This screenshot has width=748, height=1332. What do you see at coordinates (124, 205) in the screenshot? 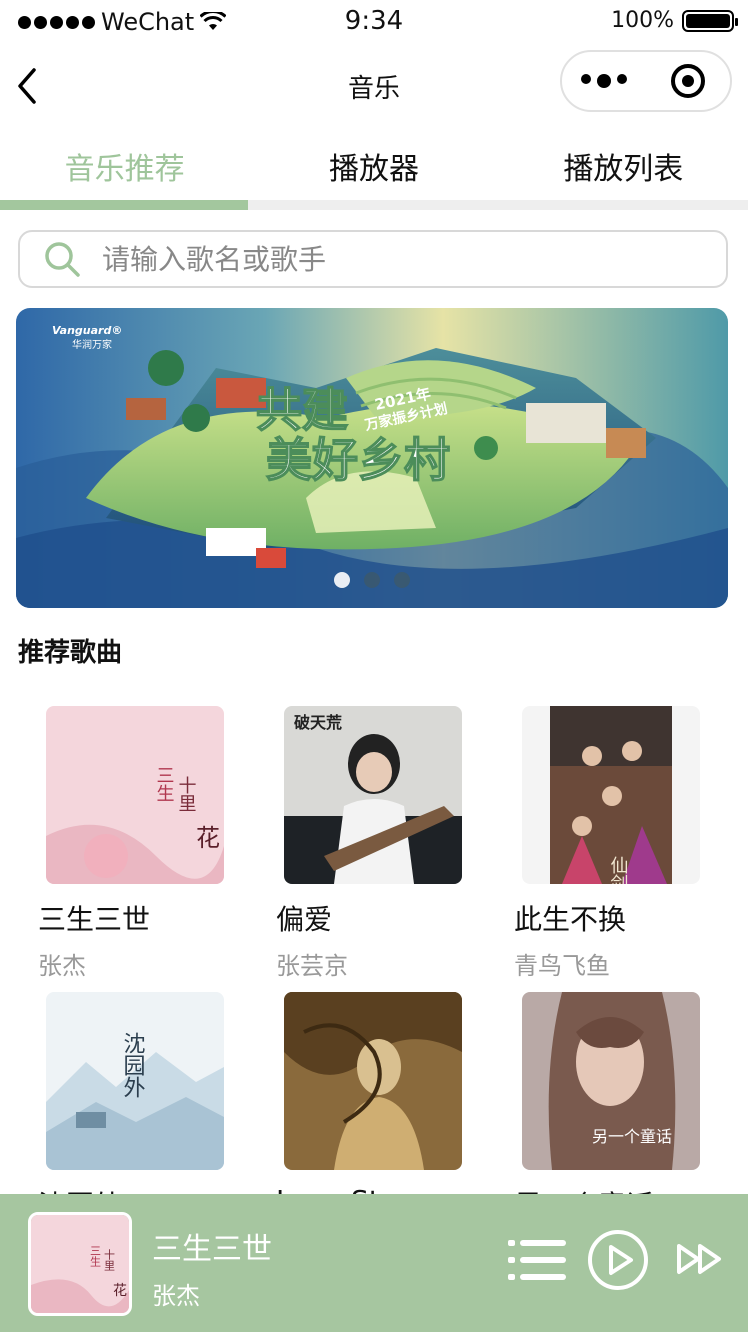
I see `tab-indicator` at bounding box center [124, 205].